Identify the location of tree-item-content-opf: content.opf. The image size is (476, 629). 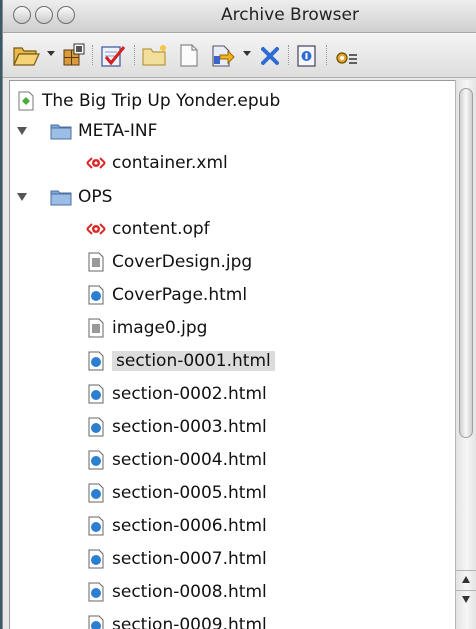
(233, 229).